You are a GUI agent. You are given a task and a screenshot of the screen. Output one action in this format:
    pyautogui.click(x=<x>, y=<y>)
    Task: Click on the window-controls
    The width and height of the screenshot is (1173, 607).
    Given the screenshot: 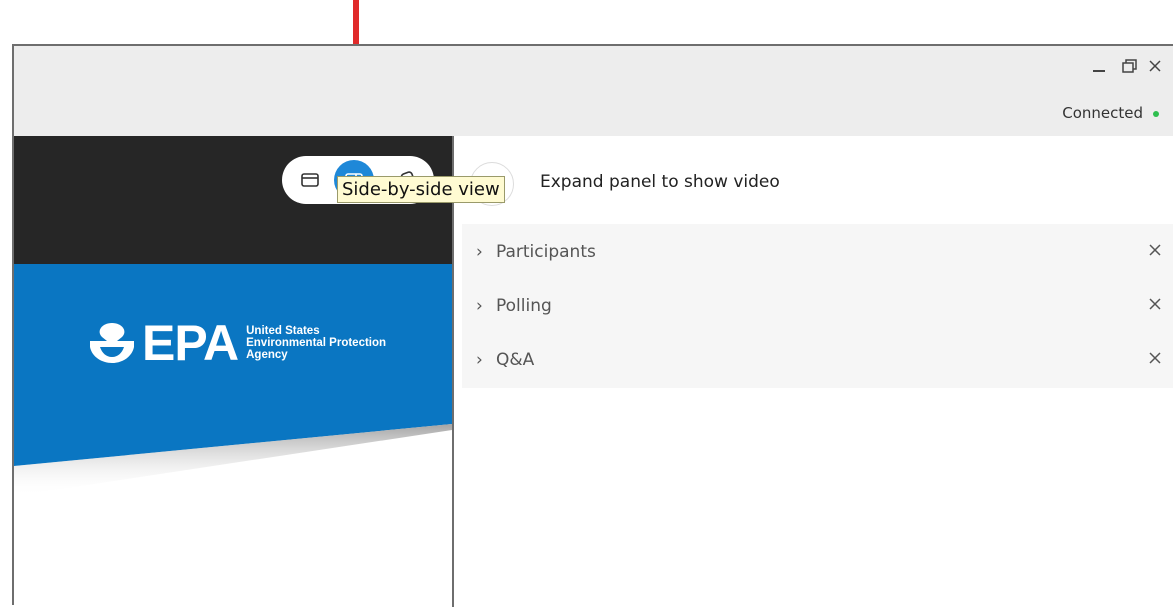 What is the action you would take?
    pyautogui.click(x=1113, y=67)
    